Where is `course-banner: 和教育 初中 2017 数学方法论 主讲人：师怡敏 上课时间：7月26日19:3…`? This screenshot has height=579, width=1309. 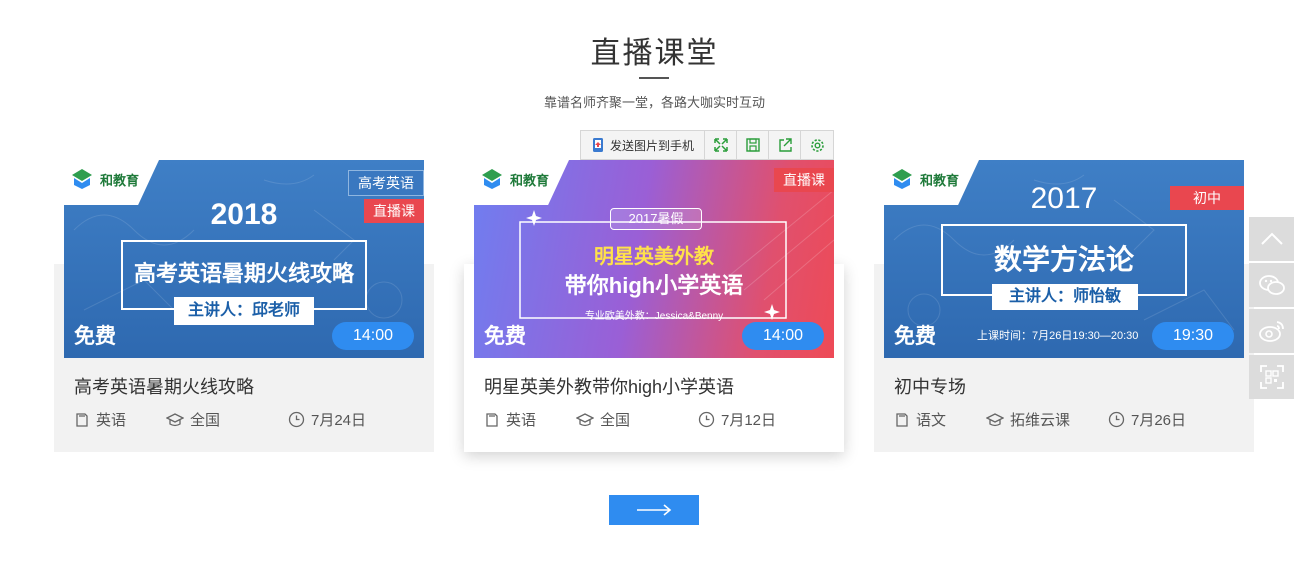
course-banner: 和教育 初中 2017 数学方法论 主讲人：师怡敏 上课时间：7月26日19:3… is located at coordinates (1064, 259).